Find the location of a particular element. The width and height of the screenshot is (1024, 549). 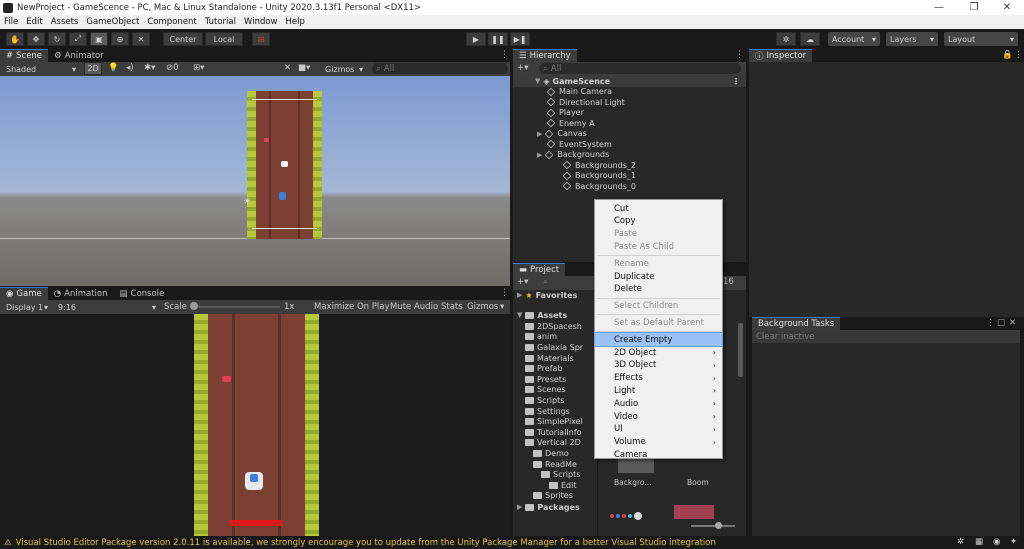

assets-row: ▼ Assets is located at coordinates (553, 315).